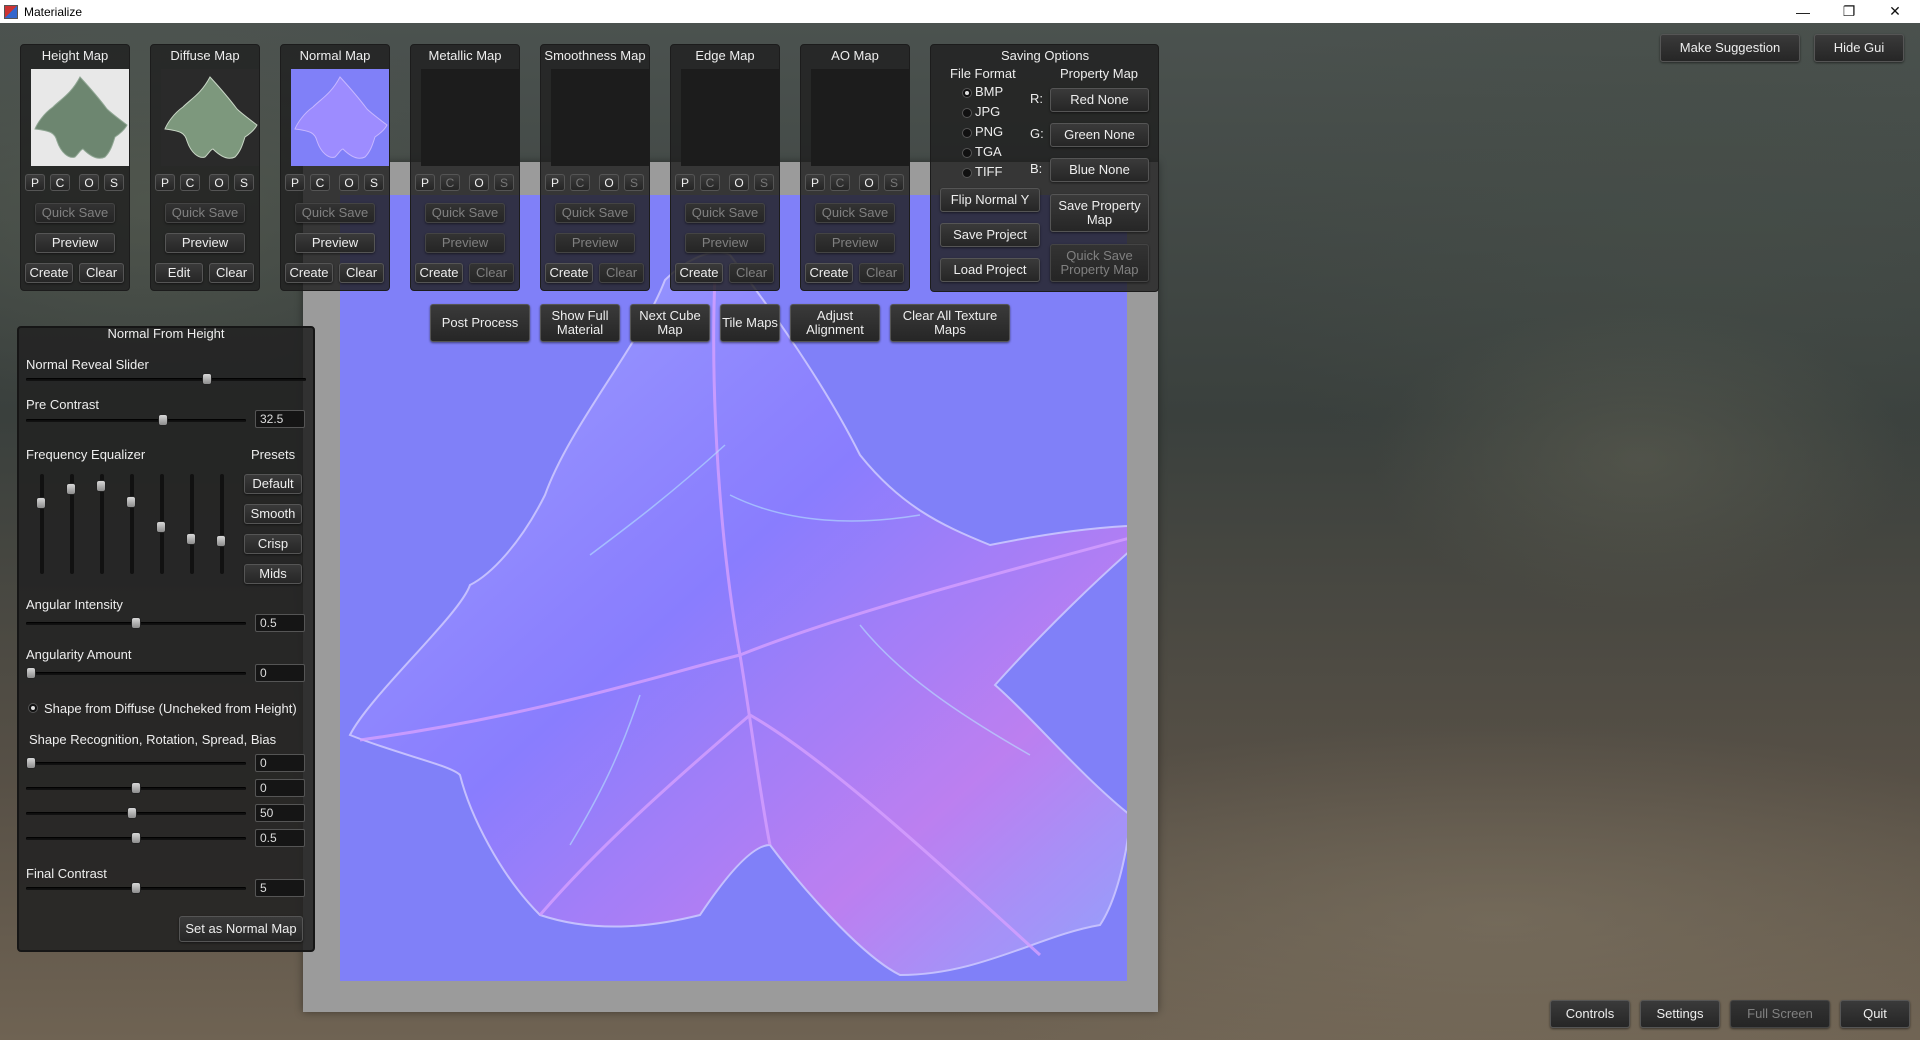  Describe the element at coordinates (730, 117) in the screenshot. I see `edge-map-thumbnail` at that location.